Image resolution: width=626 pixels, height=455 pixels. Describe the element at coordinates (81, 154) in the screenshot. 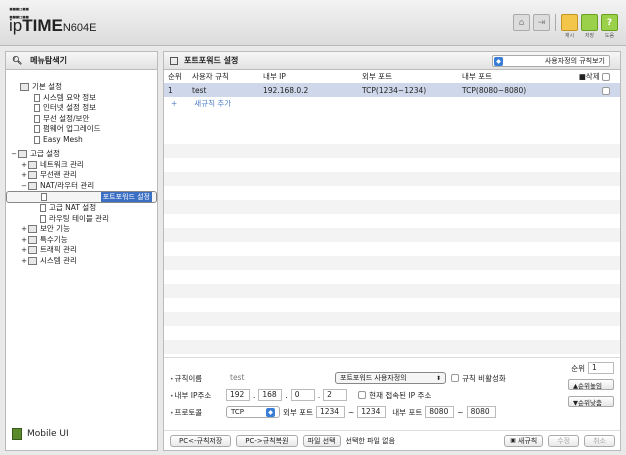

I see `sidebar-item: − 고급 설정` at that location.